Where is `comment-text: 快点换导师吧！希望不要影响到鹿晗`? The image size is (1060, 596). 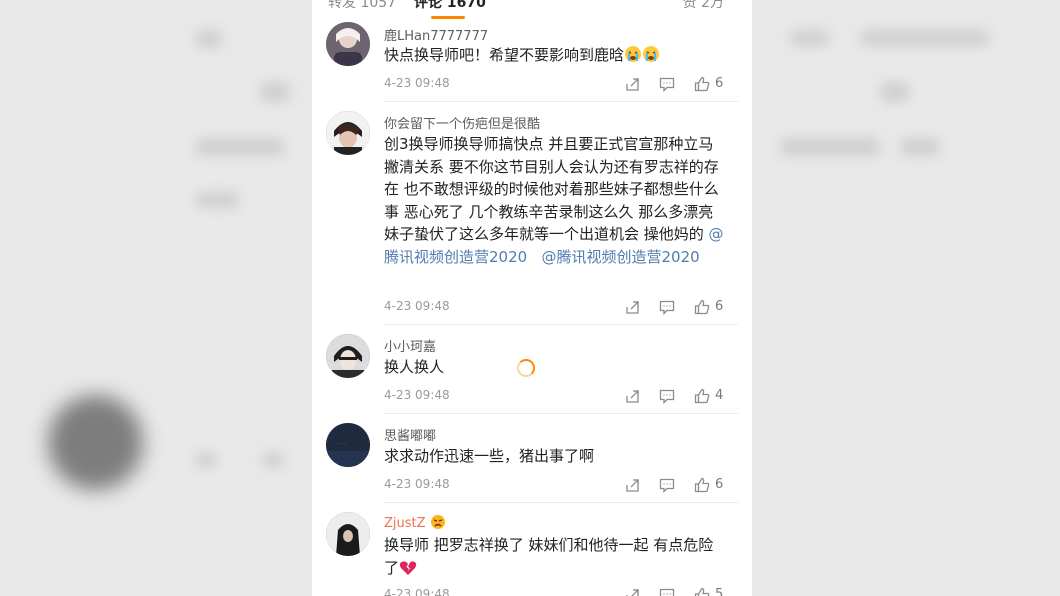
comment-text: 快点换导师吧！希望不要影响到鹿晗 is located at coordinates (554, 57).